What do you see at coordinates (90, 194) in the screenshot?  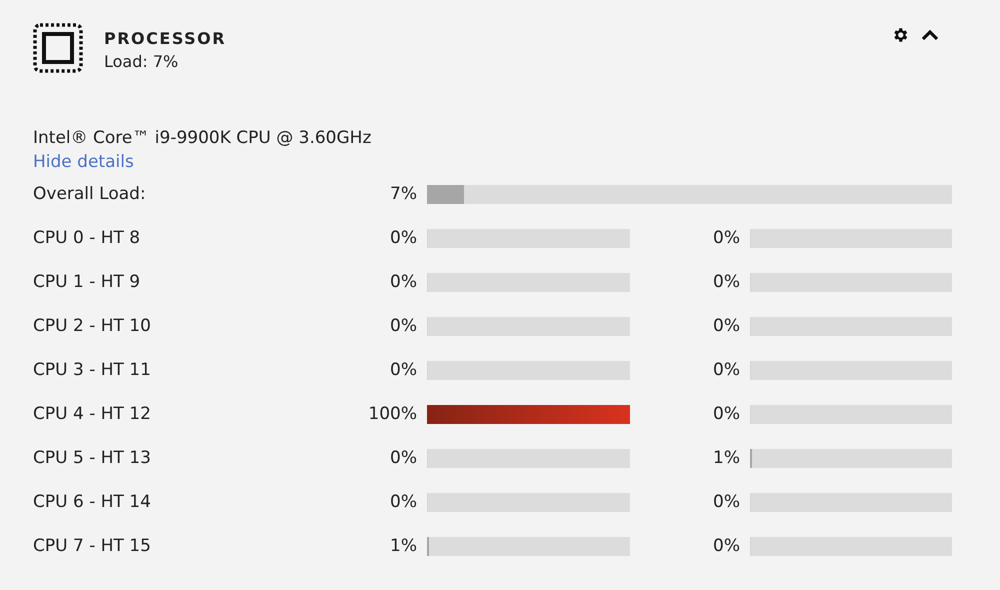 I see `row-label: Overall Load:` at bounding box center [90, 194].